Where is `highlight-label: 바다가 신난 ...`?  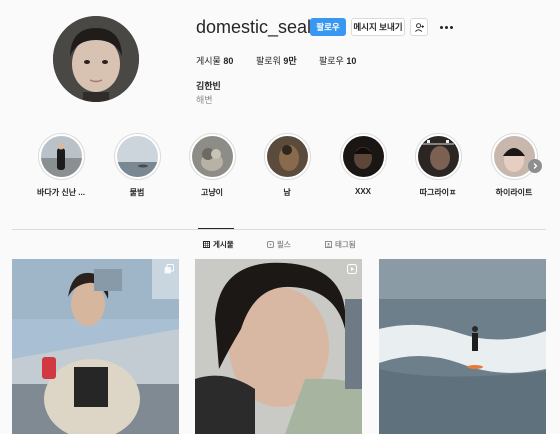
highlight-label: 바다가 신난 ... is located at coordinates (61, 192).